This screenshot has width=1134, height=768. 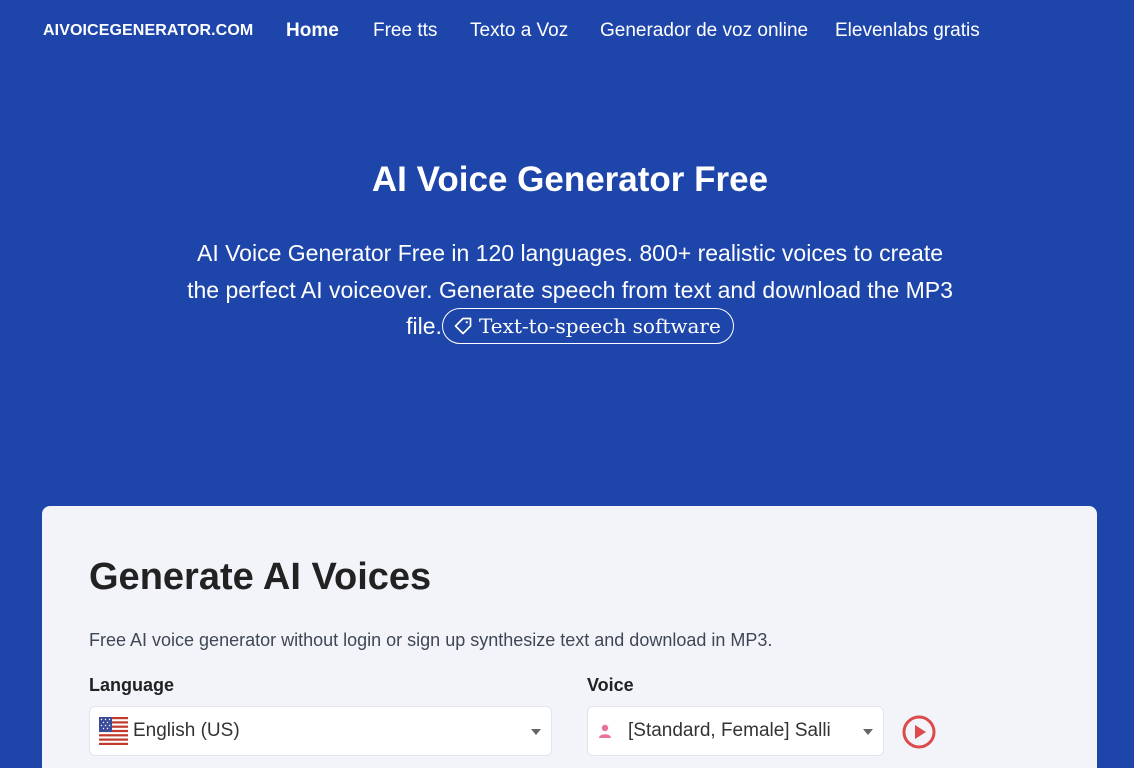 I want to click on play-icon, so click(x=919, y=732).